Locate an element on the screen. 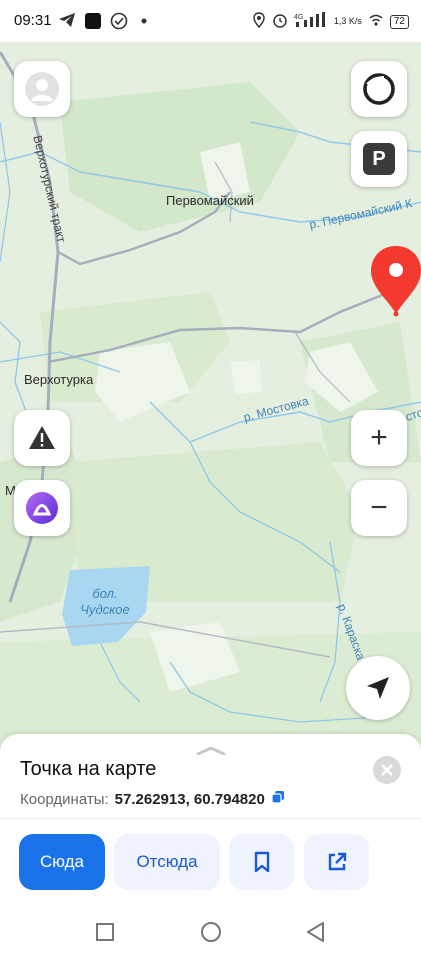  route-to-here-button: Сюда is located at coordinates (62, 862).